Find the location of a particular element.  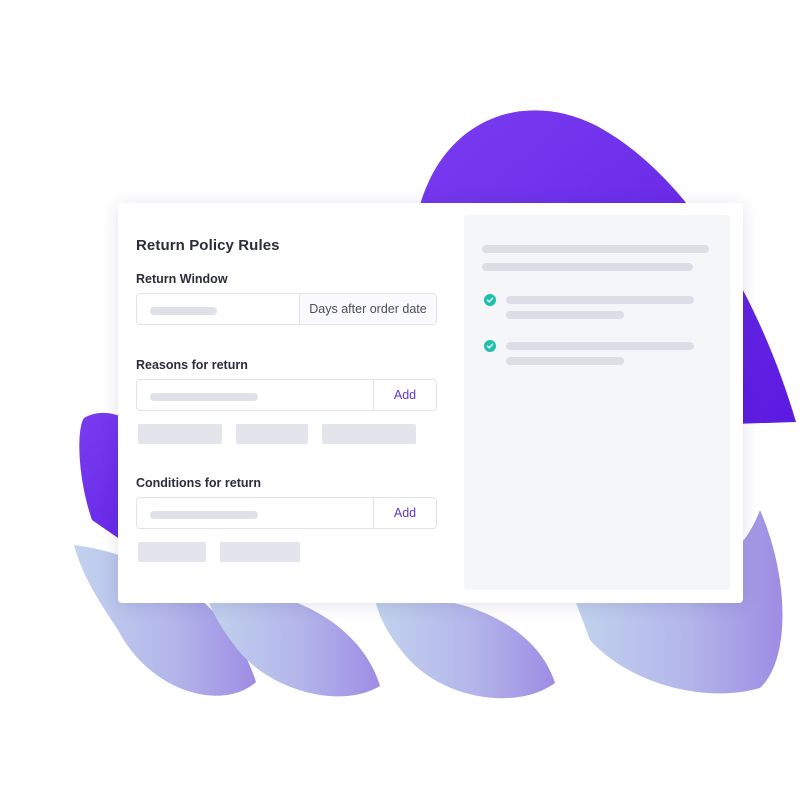

return-window-label: Return Window is located at coordinates (182, 279).